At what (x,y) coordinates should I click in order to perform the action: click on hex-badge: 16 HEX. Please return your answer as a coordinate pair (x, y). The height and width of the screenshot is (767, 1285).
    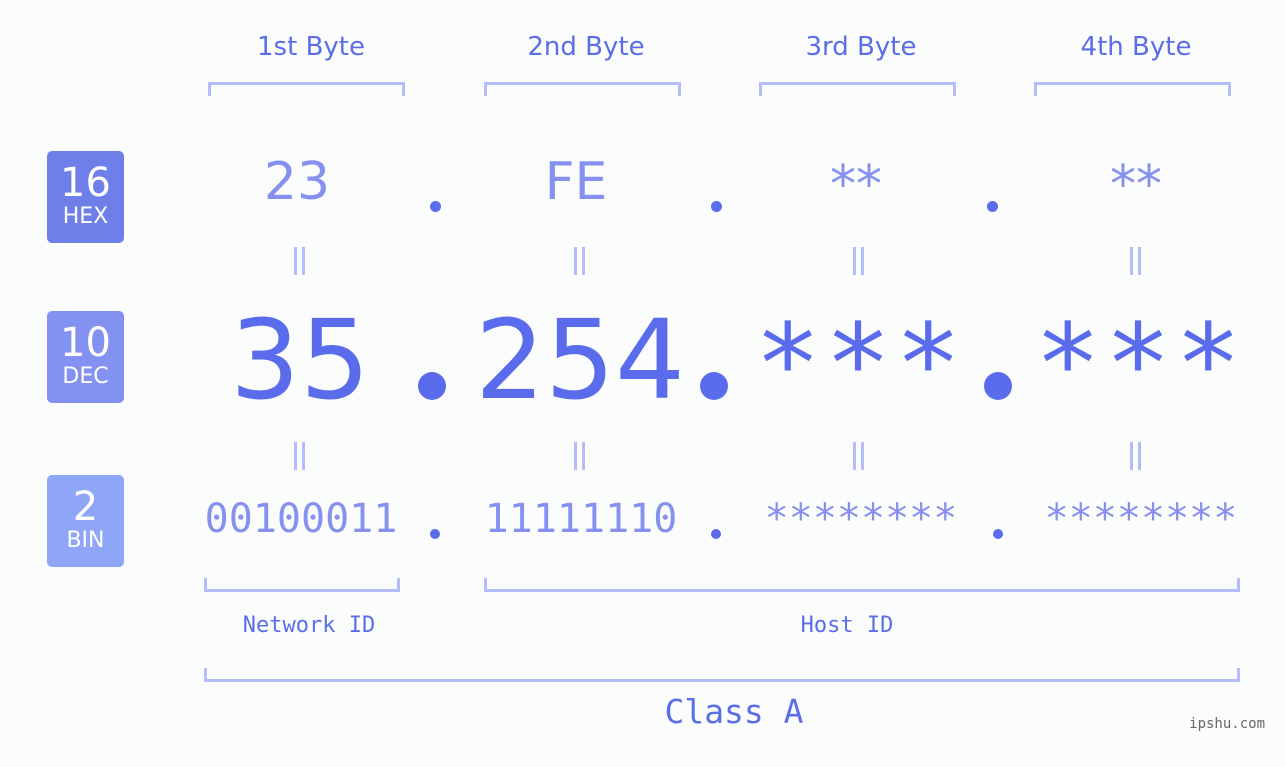
    Looking at the image, I should click on (85, 197).